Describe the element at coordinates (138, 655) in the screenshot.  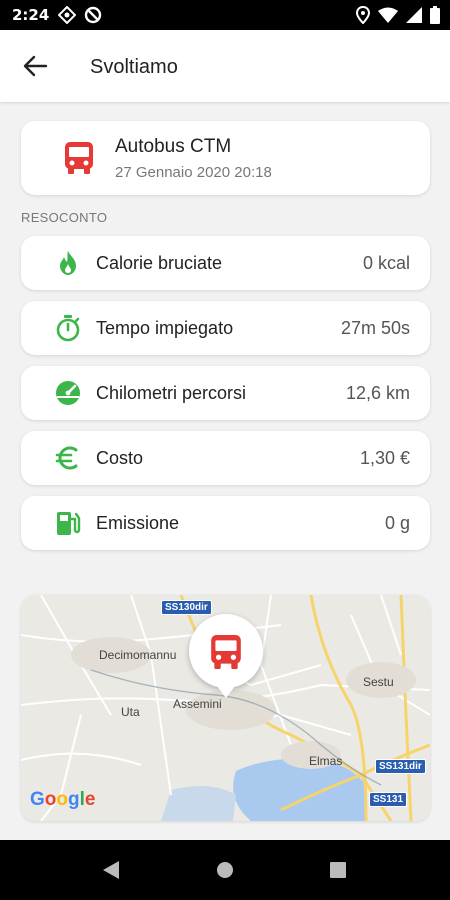
I see `map-place-label: Decimomannu` at that location.